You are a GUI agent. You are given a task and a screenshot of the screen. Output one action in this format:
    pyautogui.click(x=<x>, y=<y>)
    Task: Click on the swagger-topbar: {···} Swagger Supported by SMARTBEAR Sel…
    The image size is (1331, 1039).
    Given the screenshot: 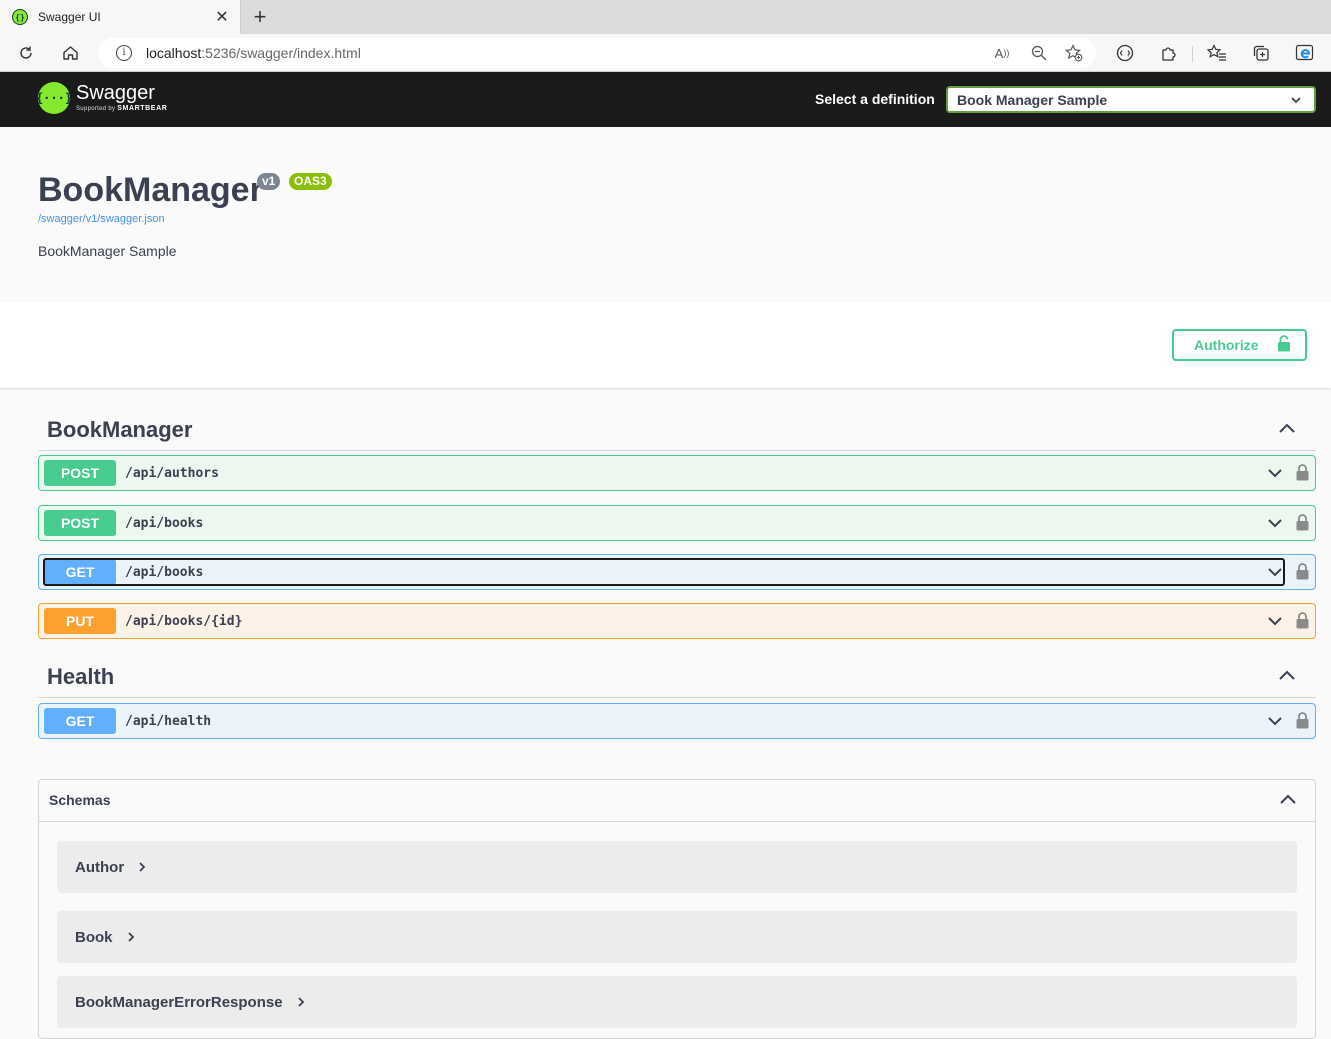 What is the action you would take?
    pyautogui.click(x=665, y=99)
    